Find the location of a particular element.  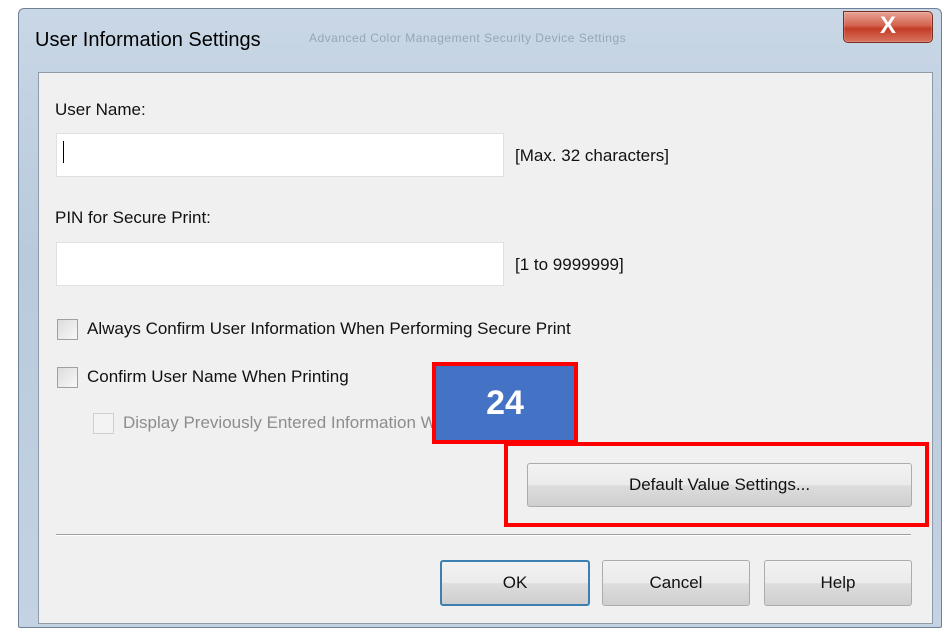

always-confirm-checkbox is located at coordinates (67, 329).